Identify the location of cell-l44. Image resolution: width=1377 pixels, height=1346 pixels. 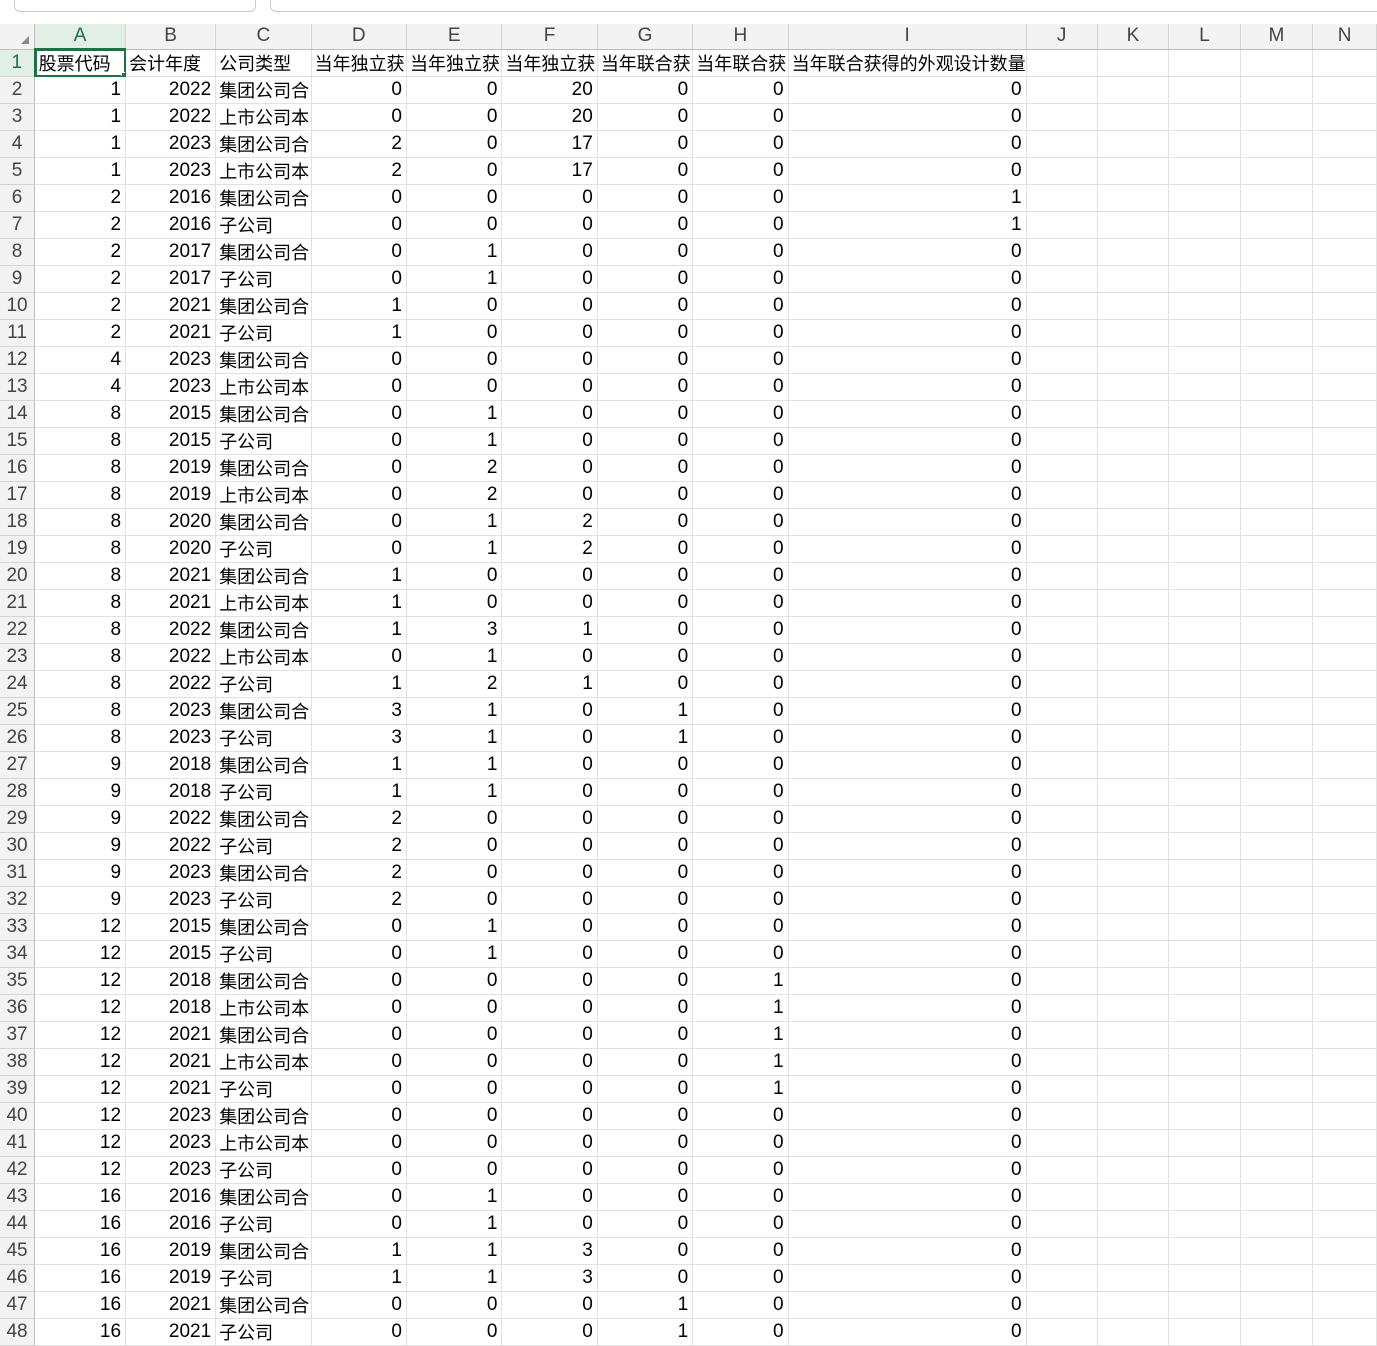
(1204, 1224).